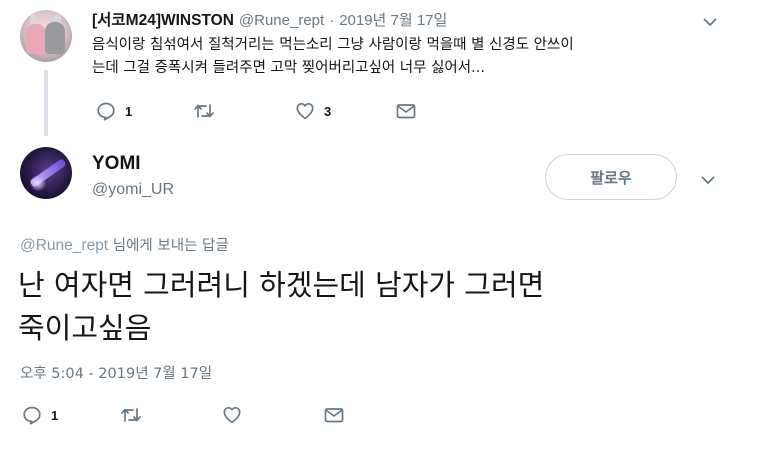 Image resolution: width=766 pixels, height=451 pixels. I want to click on main-more-caret, so click(708, 180).